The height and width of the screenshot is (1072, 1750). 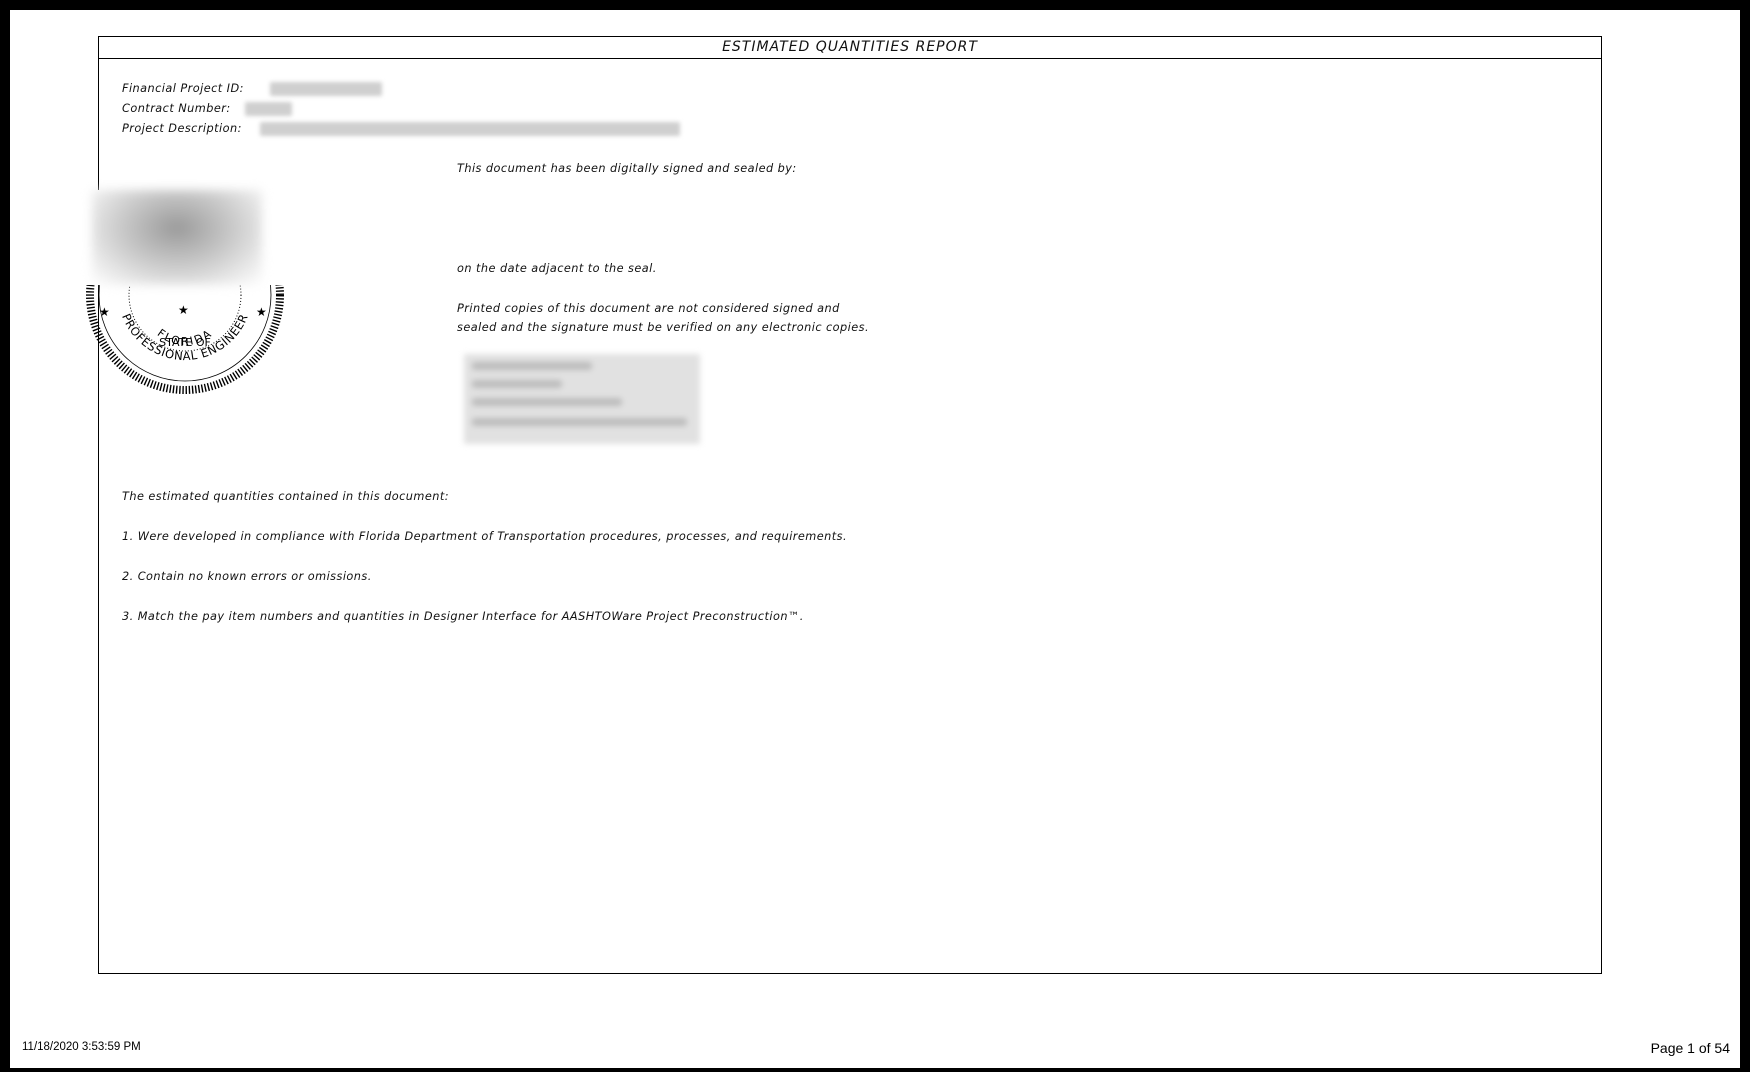 What do you see at coordinates (183, 88) in the screenshot?
I see `financial-project-id-label: Financial Project ID:` at bounding box center [183, 88].